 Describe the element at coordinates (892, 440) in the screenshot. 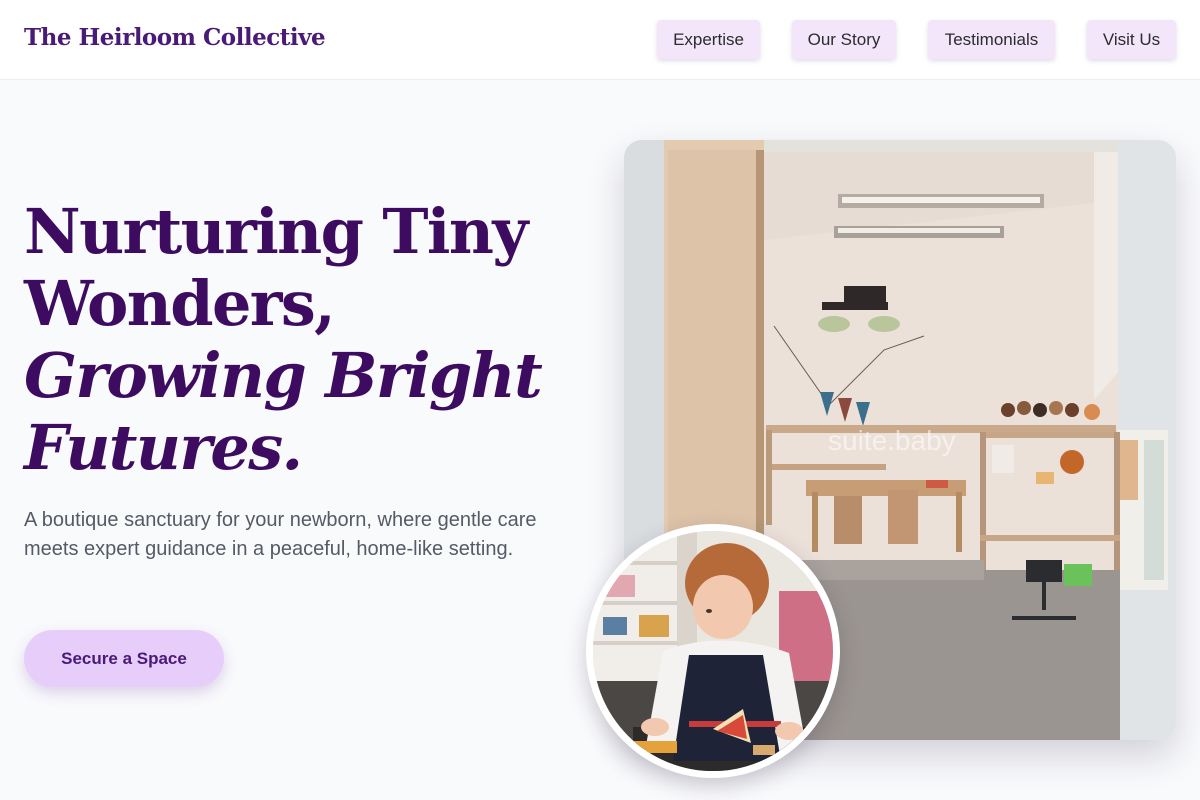

I see `photo-watermark: suite.baby` at that location.